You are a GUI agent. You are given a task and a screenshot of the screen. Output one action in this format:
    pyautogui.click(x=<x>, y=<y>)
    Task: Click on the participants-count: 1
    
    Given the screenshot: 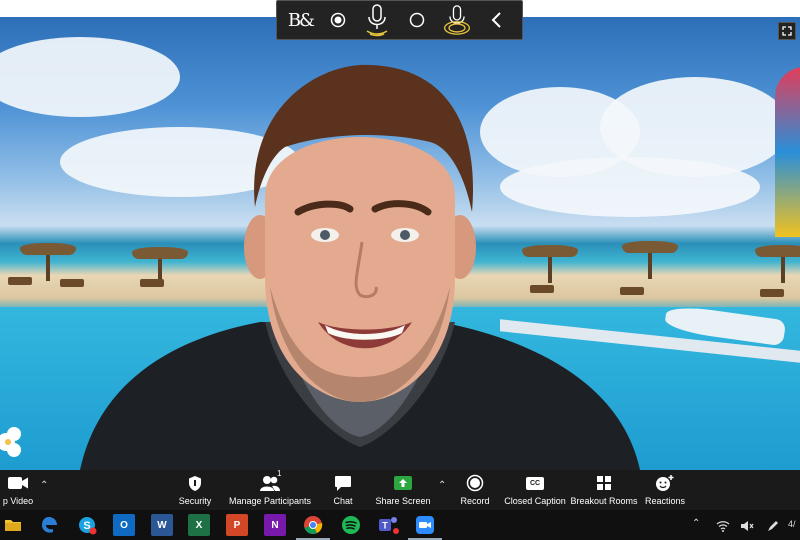 What is the action you would take?
    pyautogui.click(x=279, y=473)
    